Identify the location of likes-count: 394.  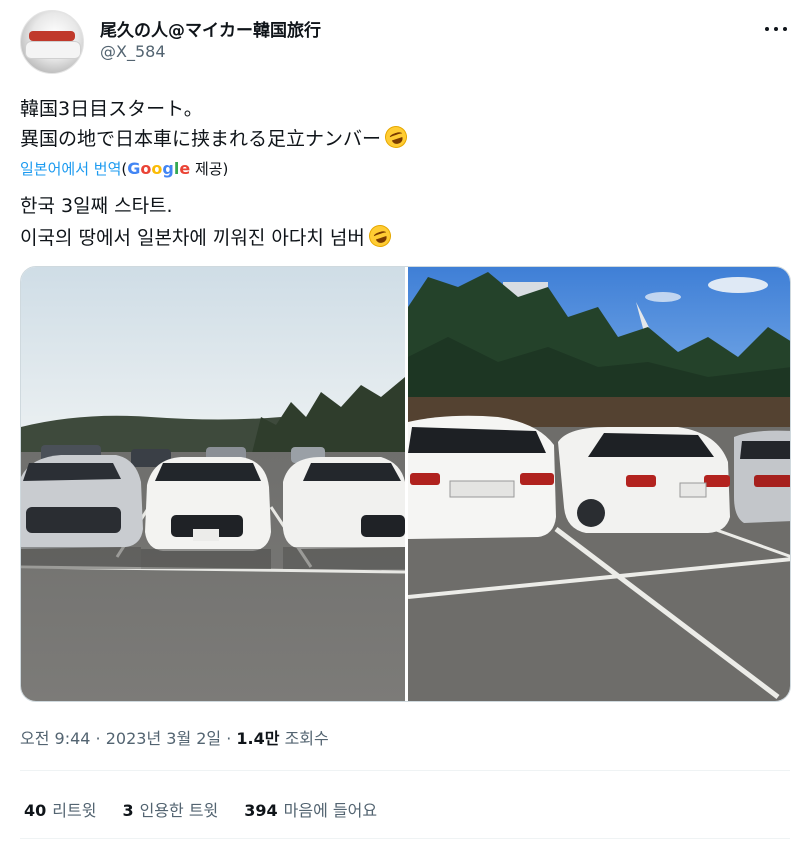
(261, 810).